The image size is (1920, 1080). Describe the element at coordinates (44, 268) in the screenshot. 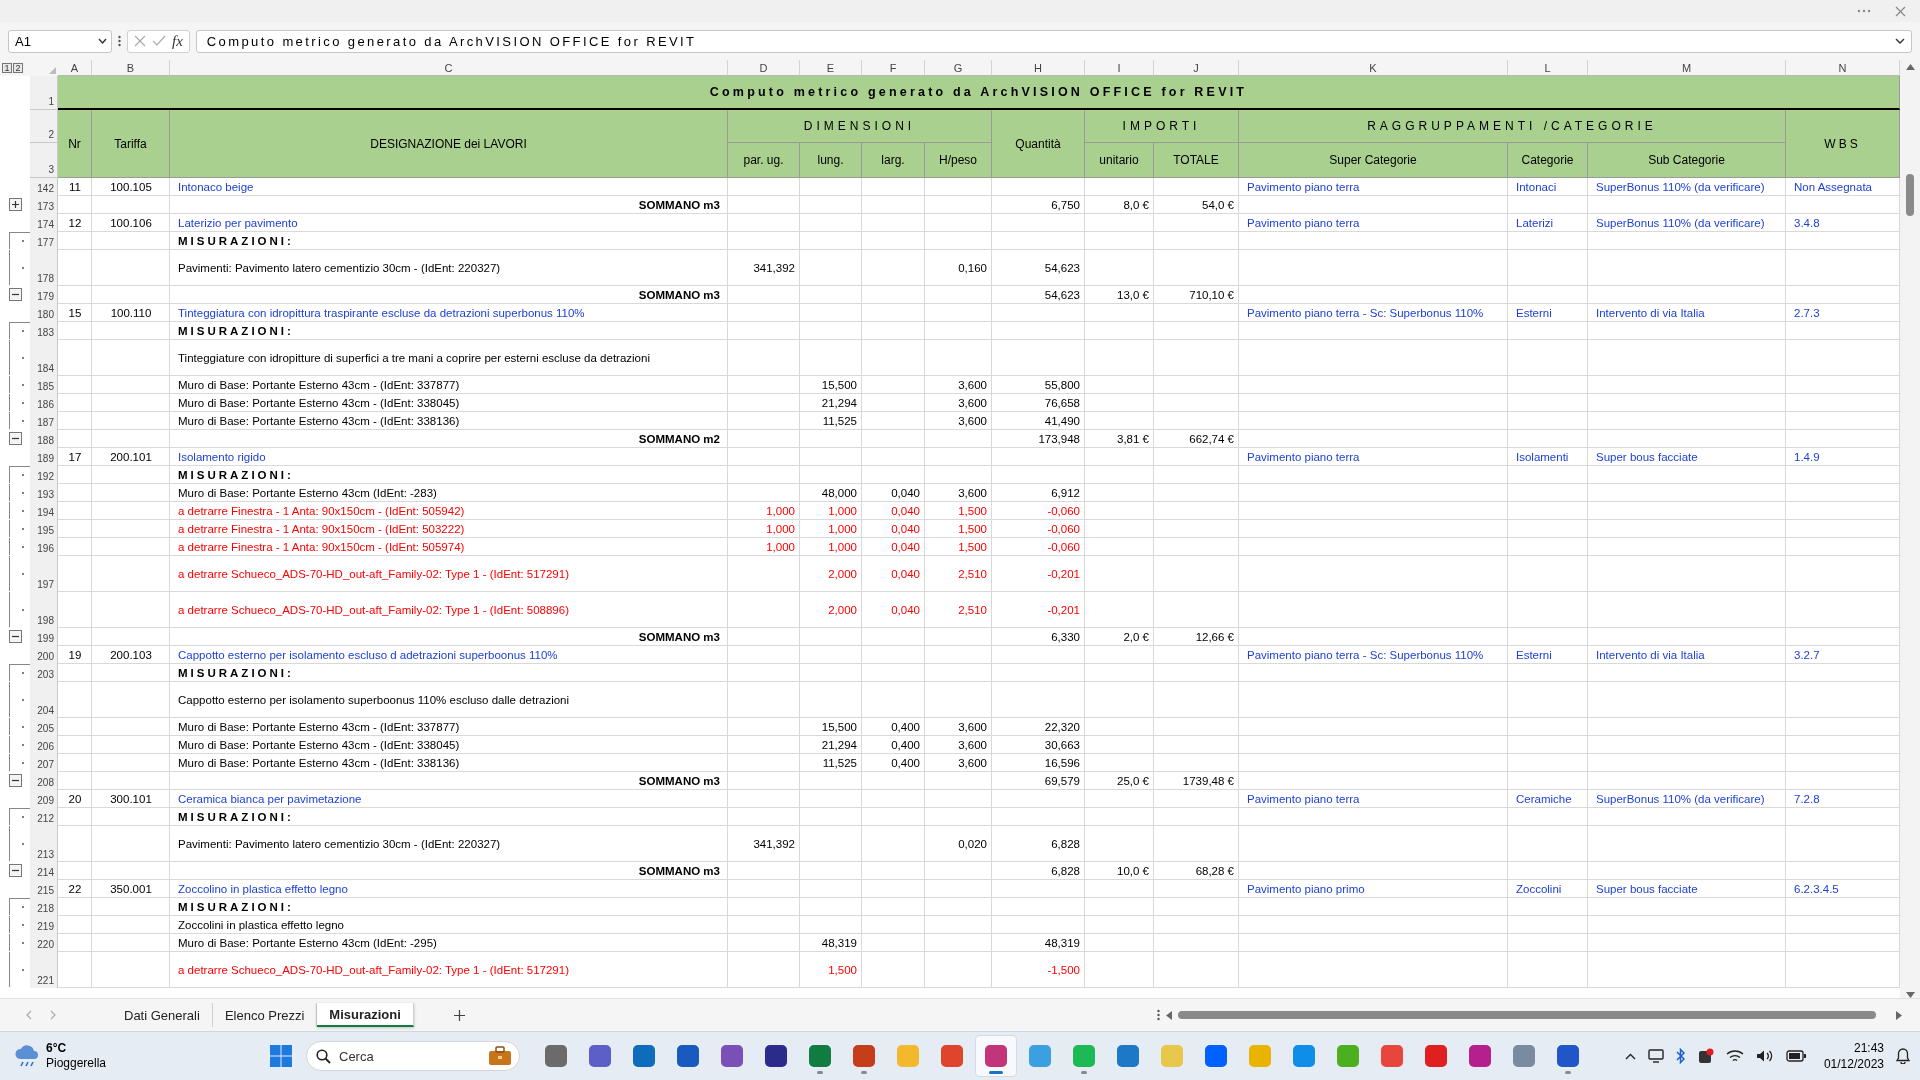

I see `row-header: 178` at that location.